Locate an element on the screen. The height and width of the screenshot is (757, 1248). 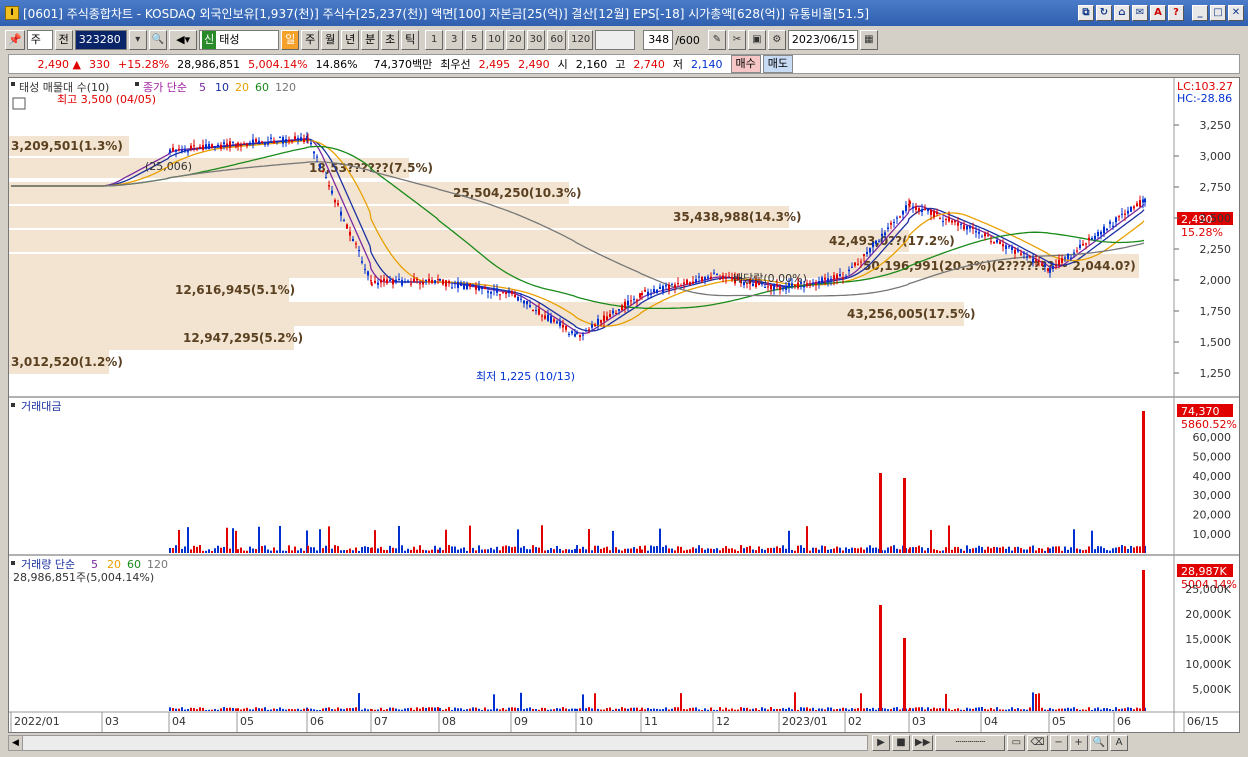
zoom-slider: ┄┄┄┄┄ is located at coordinates (970, 743).